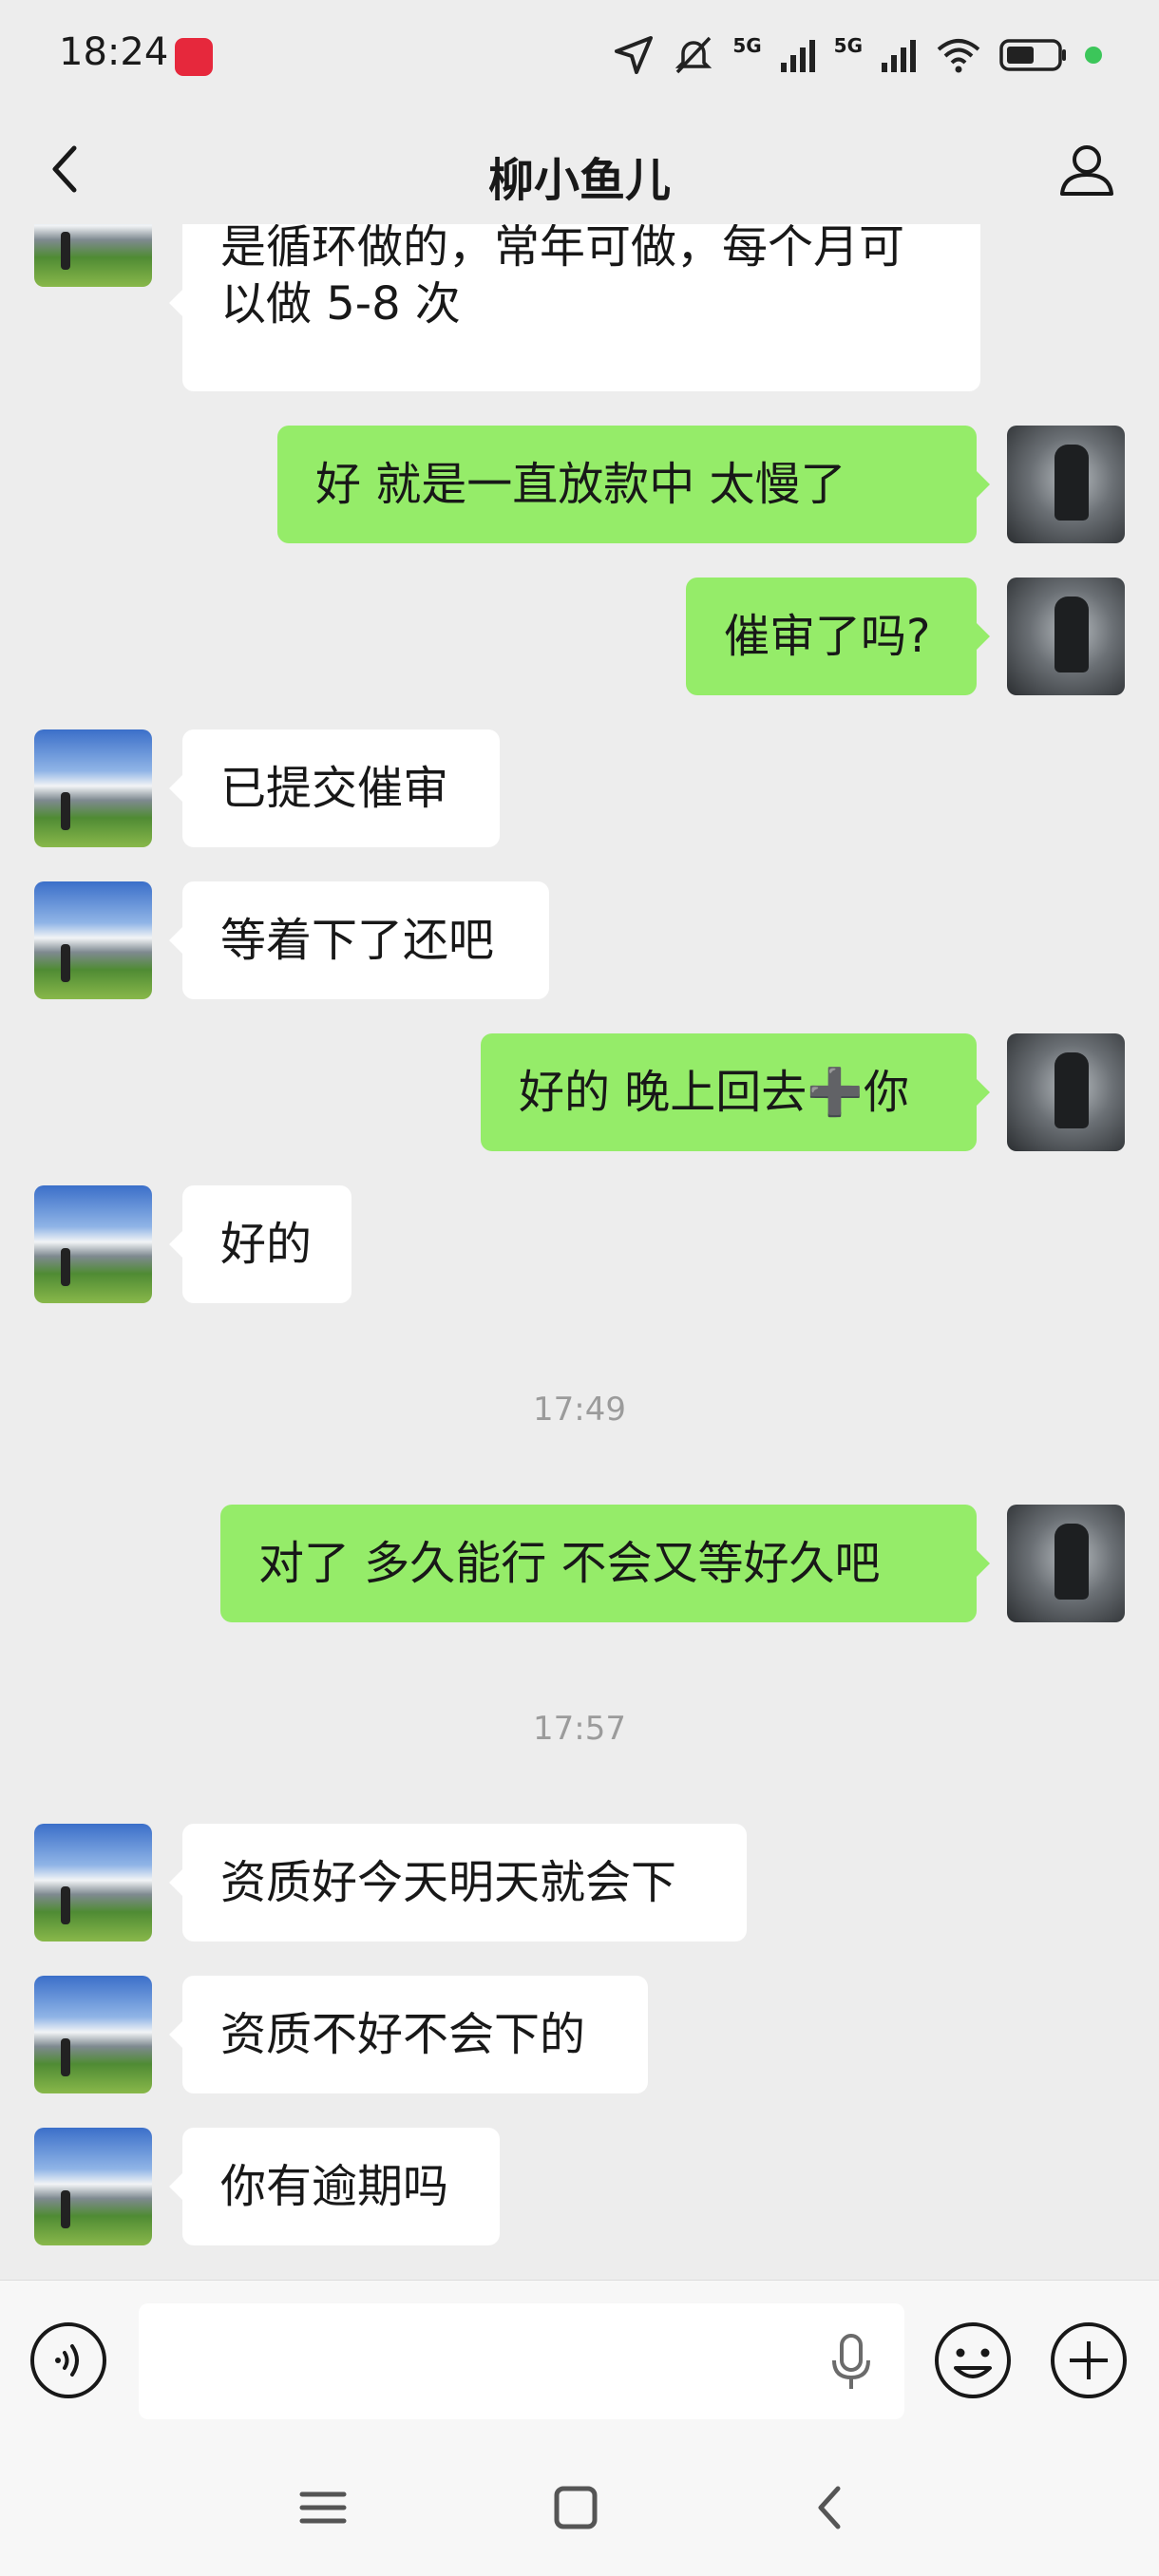 The height and width of the screenshot is (2576, 1159). Describe the element at coordinates (958, 56) in the screenshot. I see `wifi-icon` at that location.